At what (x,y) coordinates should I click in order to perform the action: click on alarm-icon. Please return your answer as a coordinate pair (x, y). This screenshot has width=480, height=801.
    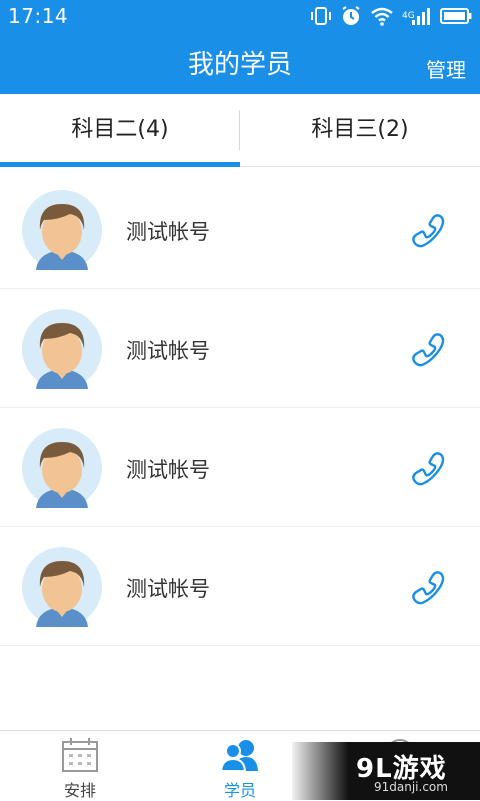
    Looking at the image, I should click on (351, 16).